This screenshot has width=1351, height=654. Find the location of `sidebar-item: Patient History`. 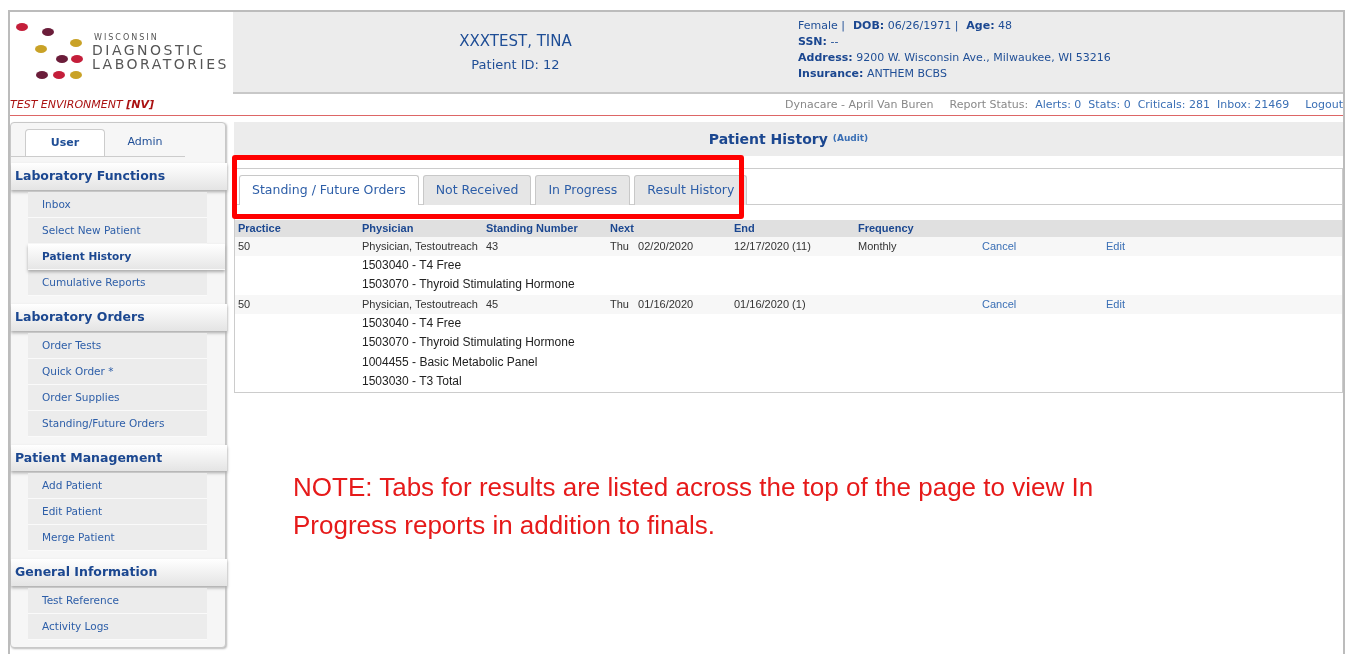

sidebar-item: Patient History is located at coordinates (126, 256).